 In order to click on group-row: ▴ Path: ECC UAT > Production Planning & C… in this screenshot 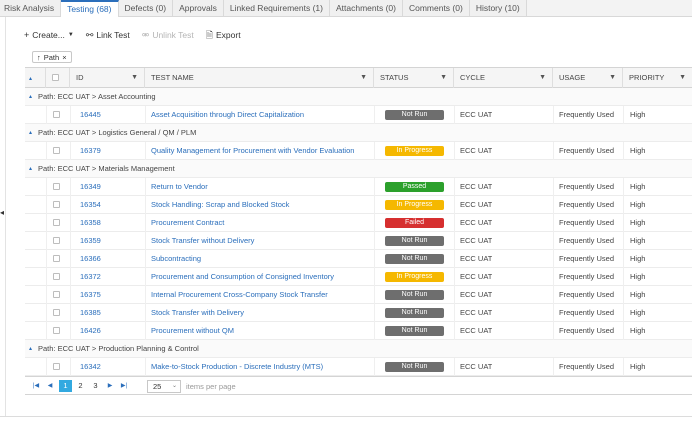, I will do `click(358, 349)`.